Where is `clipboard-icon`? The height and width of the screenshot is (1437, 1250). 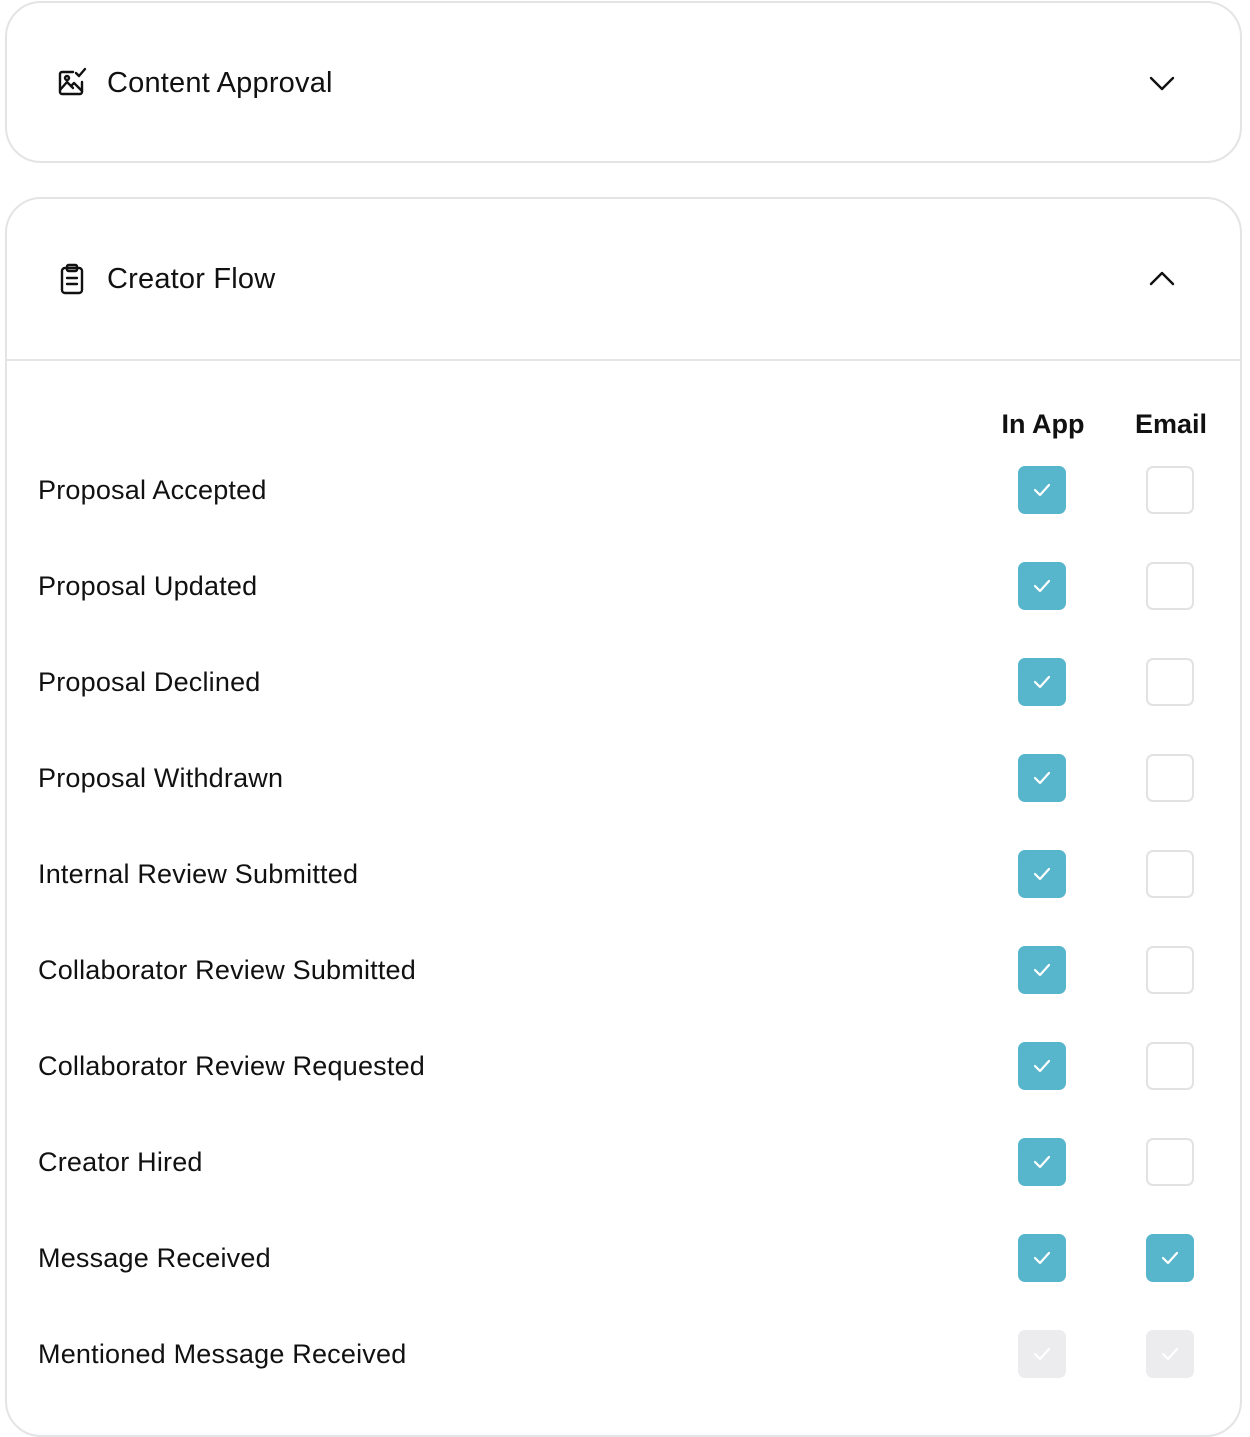 clipboard-icon is located at coordinates (72, 279).